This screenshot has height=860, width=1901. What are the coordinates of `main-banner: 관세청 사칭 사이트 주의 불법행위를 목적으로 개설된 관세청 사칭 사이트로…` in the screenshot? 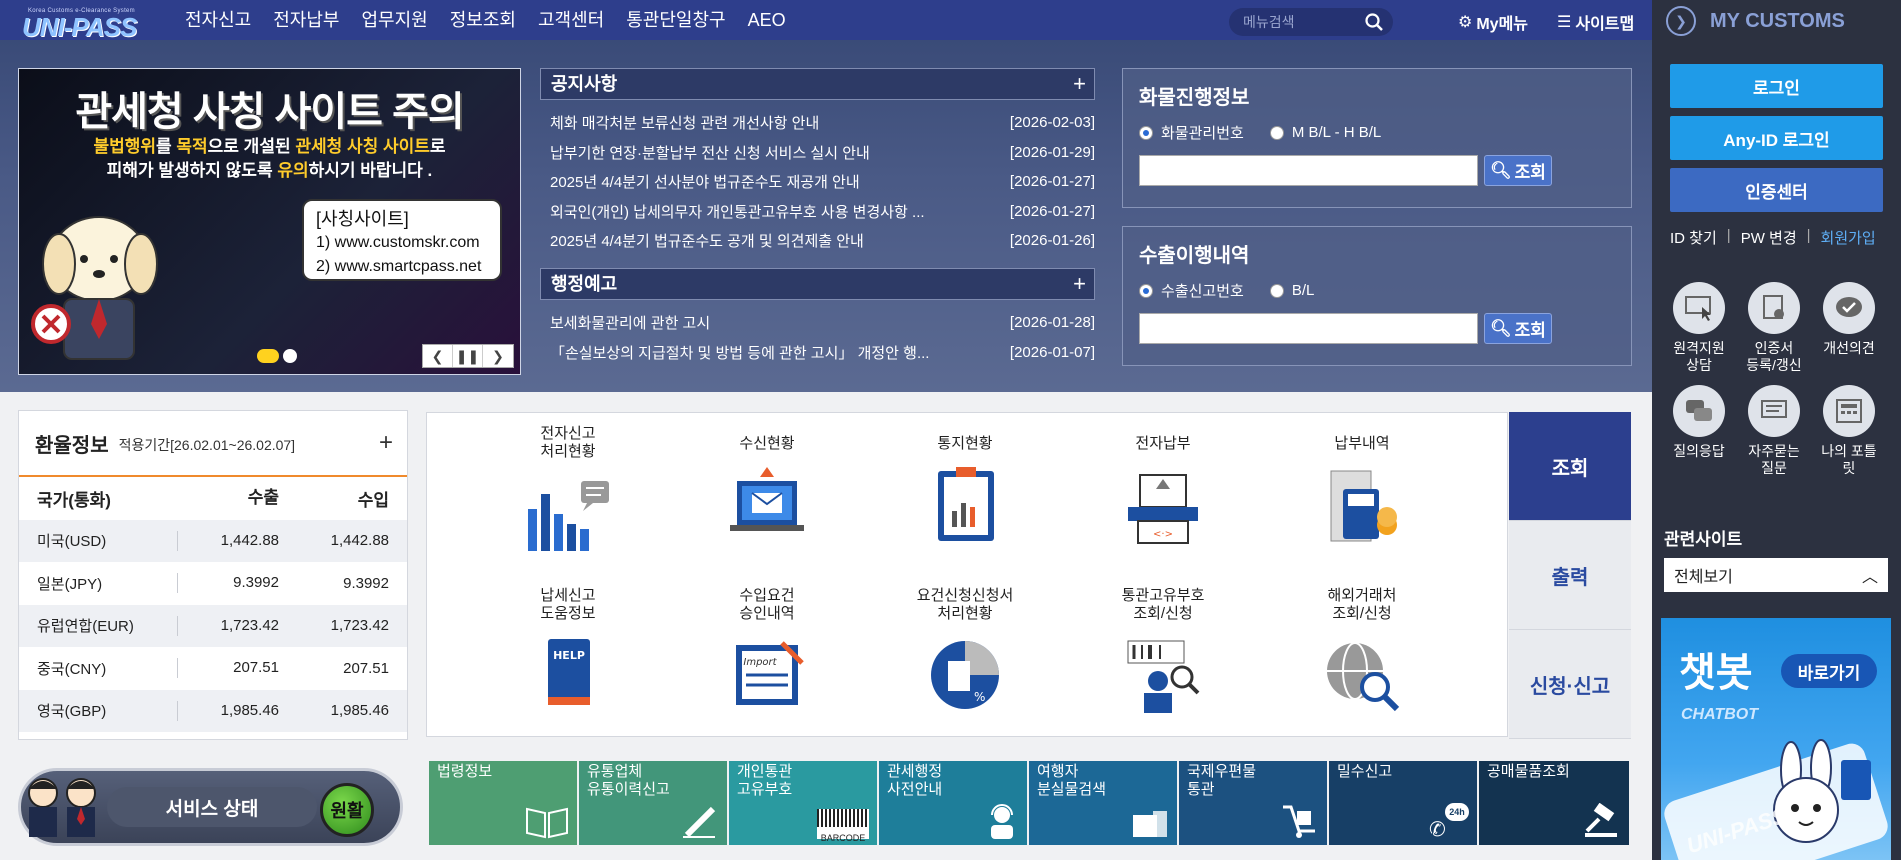 It's located at (269, 221).